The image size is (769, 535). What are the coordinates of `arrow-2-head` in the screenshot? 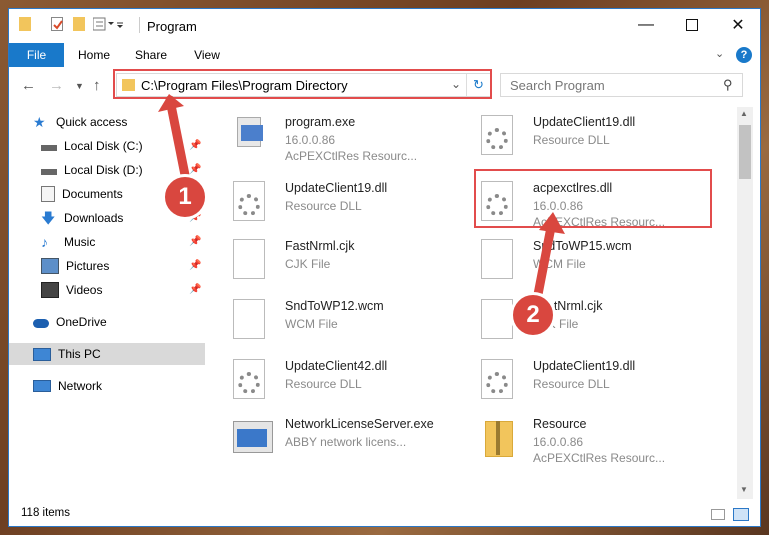 It's located at (552, 223).